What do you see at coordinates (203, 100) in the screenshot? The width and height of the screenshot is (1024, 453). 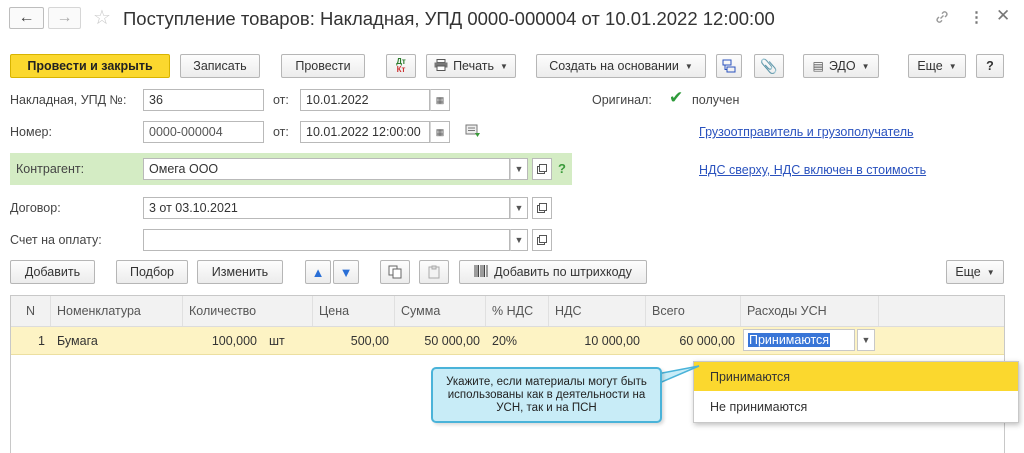 I see `invoice-number-field: 36` at bounding box center [203, 100].